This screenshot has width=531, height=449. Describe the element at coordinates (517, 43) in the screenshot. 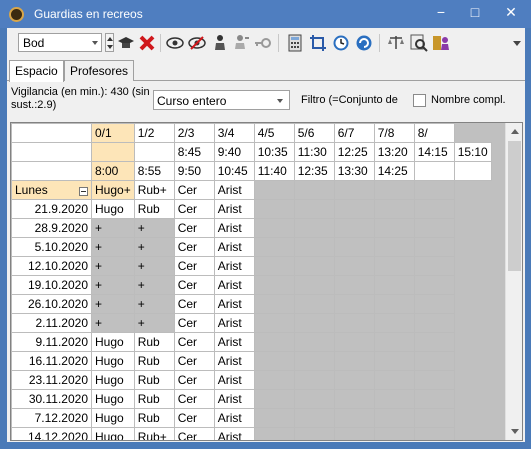

I see `toolbar-overflow-icon` at that location.